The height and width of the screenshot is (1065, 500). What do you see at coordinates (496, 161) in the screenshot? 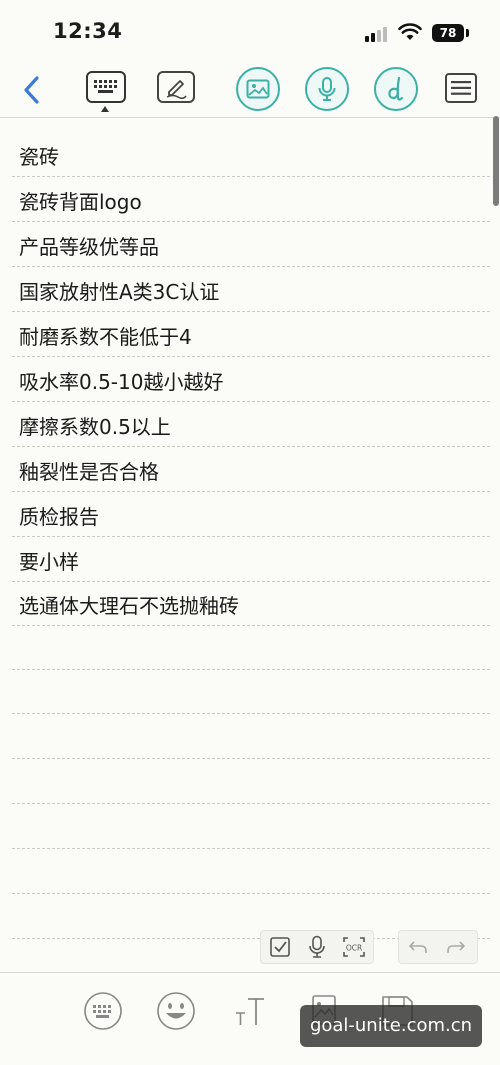
I see `scrollbar-thumb` at bounding box center [496, 161].